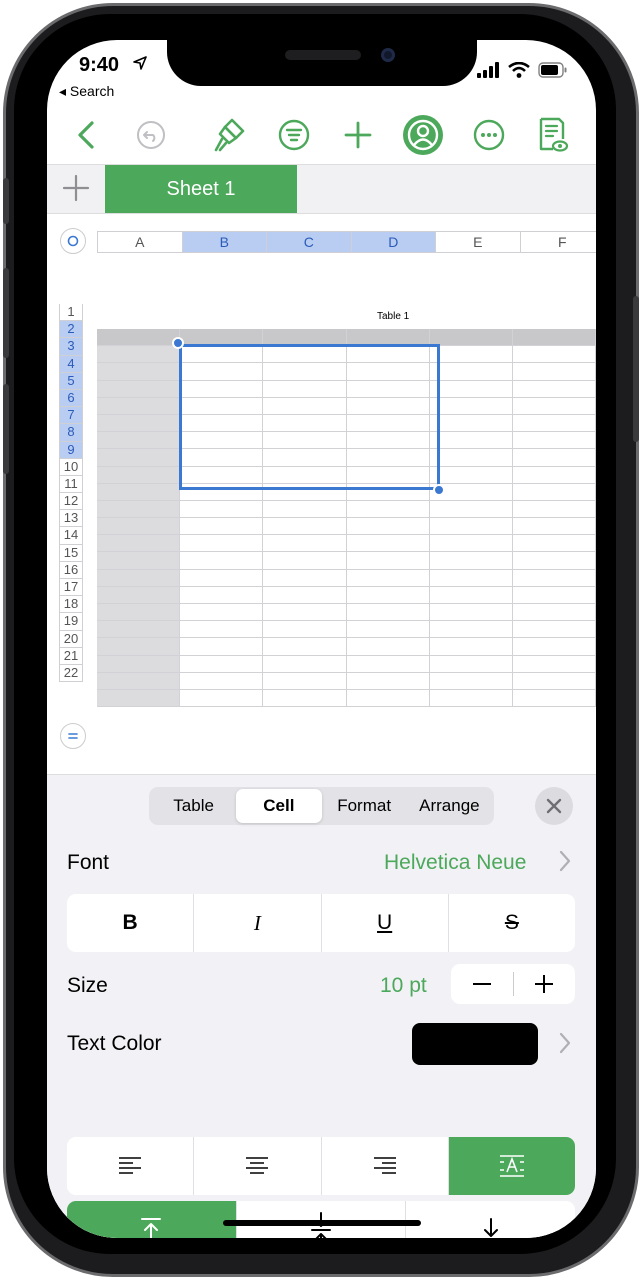 The height and width of the screenshot is (1280, 642). I want to click on cell-b21, so click(222, 681).